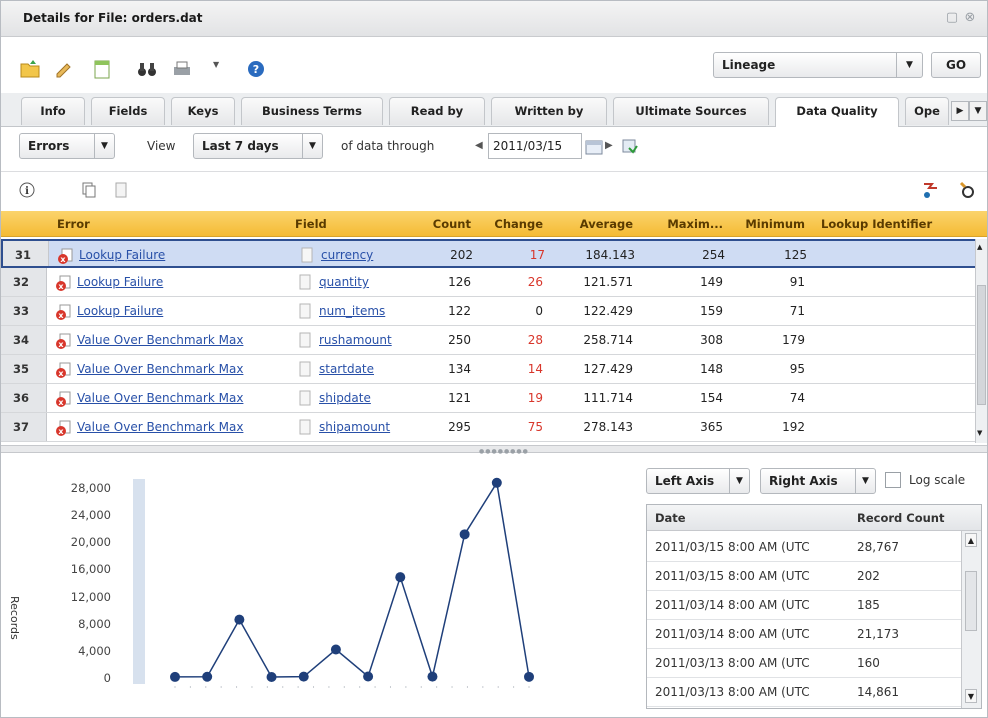 This screenshot has width=988, height=718. Describe the element at coordinates (168, 224) in the screenshot. I see `column-error: Error` at that location.